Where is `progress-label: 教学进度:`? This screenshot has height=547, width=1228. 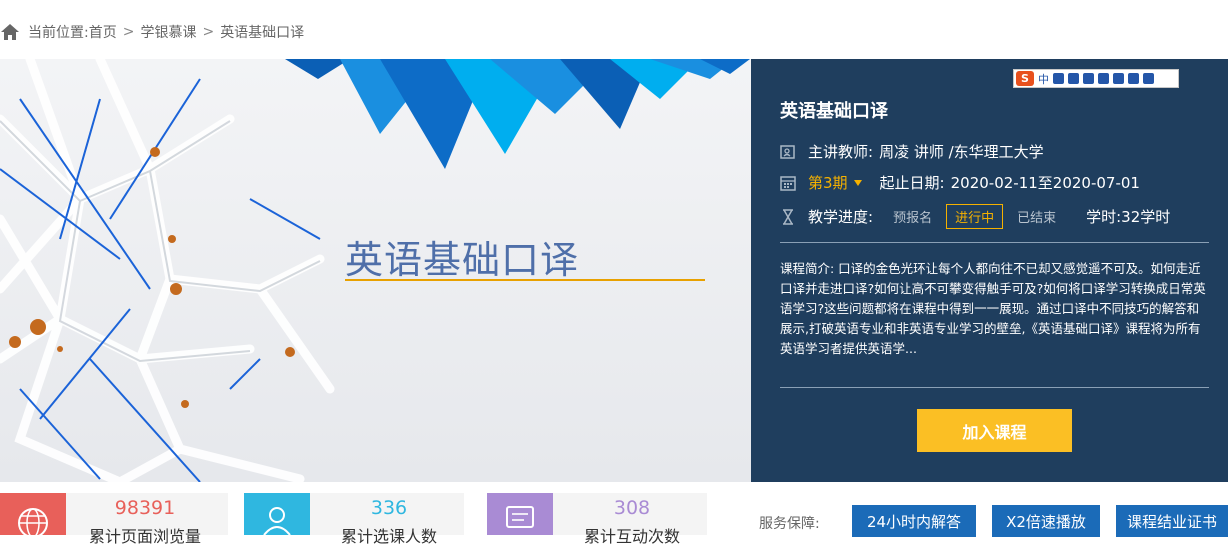 progress-label: 教学进度: is located at coordinates (841, 217).